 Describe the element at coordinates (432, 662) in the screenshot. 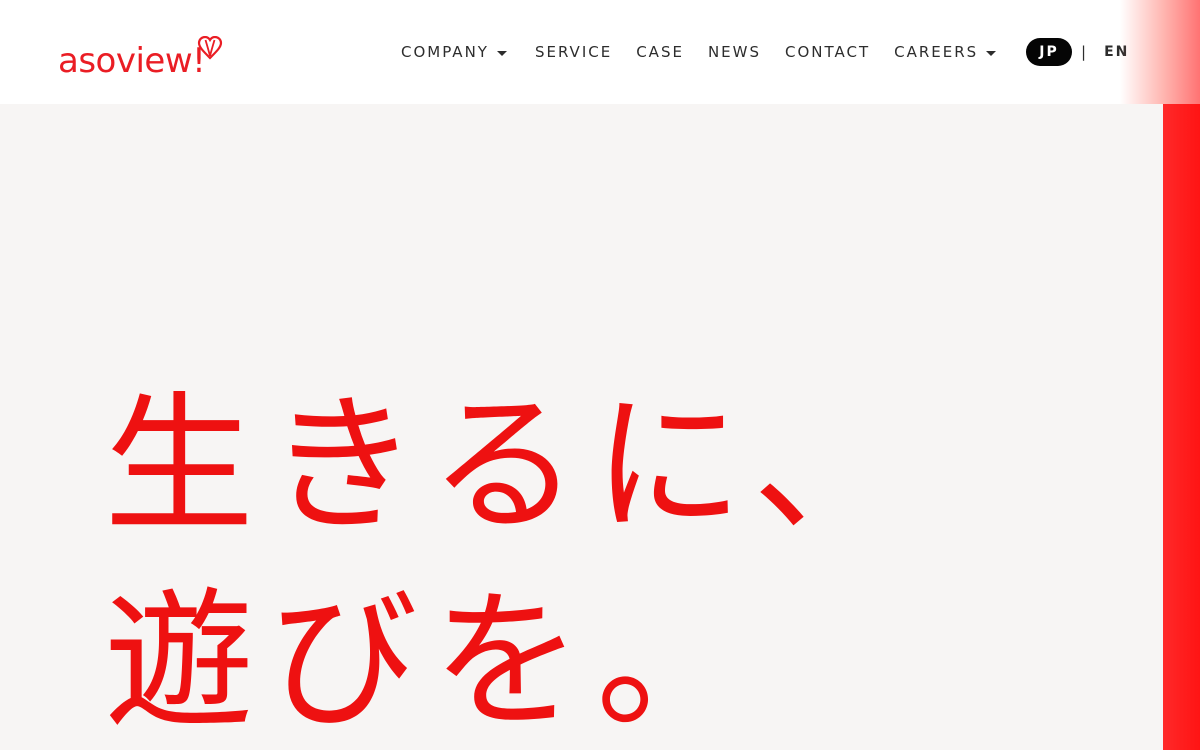

I see `hero-line-2: 遊びを。` at that location.